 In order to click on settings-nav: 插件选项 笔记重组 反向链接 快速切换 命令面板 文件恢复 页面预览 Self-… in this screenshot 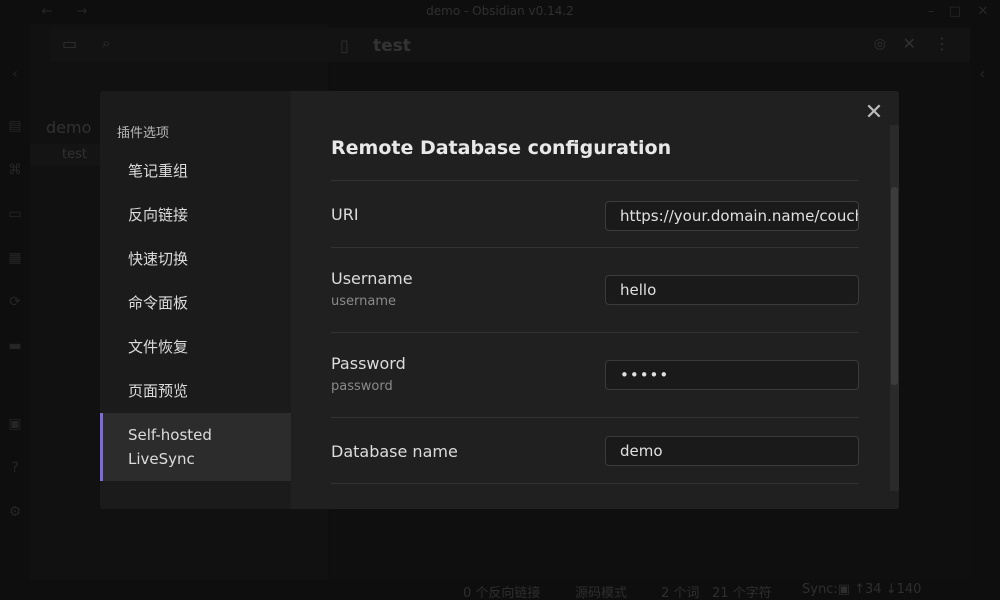, I will do `click(195, 300)`.